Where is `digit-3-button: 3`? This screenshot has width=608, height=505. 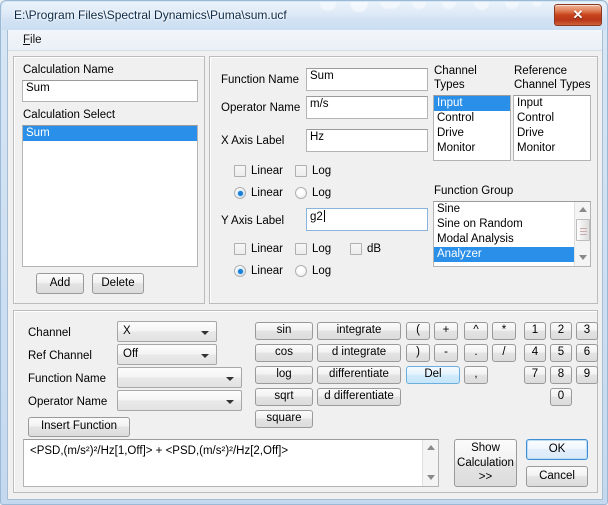
digit-3-button: 3 is located at coordinates (587, 331).